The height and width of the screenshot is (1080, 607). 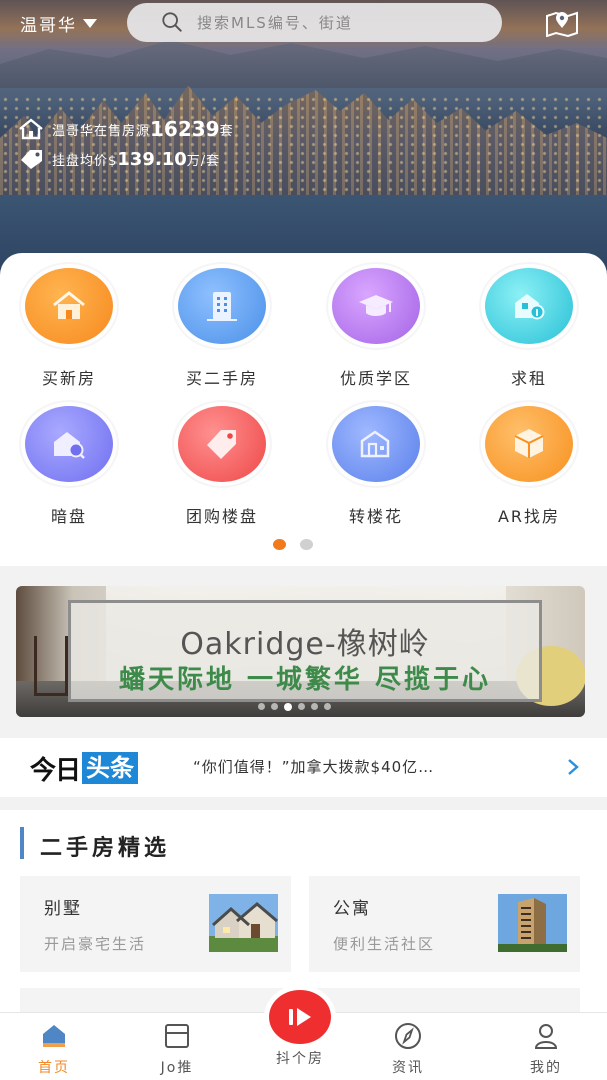 I want to click on tab-me: 我的, so click(x=546, y=1046).